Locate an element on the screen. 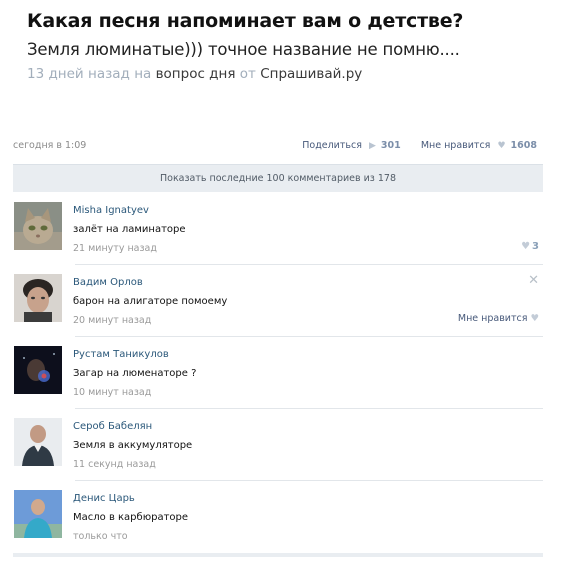 Image resolution: width=570 pixels, height=566 pixels. close-icon: ✕ is located at coordinates (533, 280).